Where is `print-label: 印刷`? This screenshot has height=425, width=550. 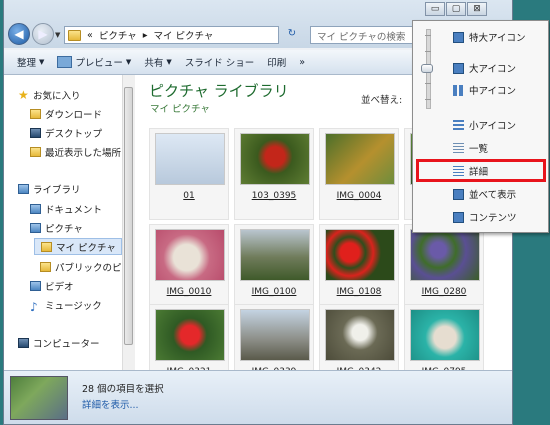 print-label: 印刷 is located at coordinates (277, 63).